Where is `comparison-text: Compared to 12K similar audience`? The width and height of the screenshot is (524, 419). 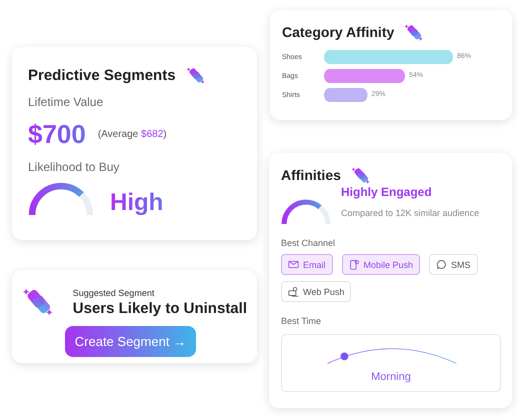
comparison-text: Compared to 12K similar audience is located at coordinates (410, 213).